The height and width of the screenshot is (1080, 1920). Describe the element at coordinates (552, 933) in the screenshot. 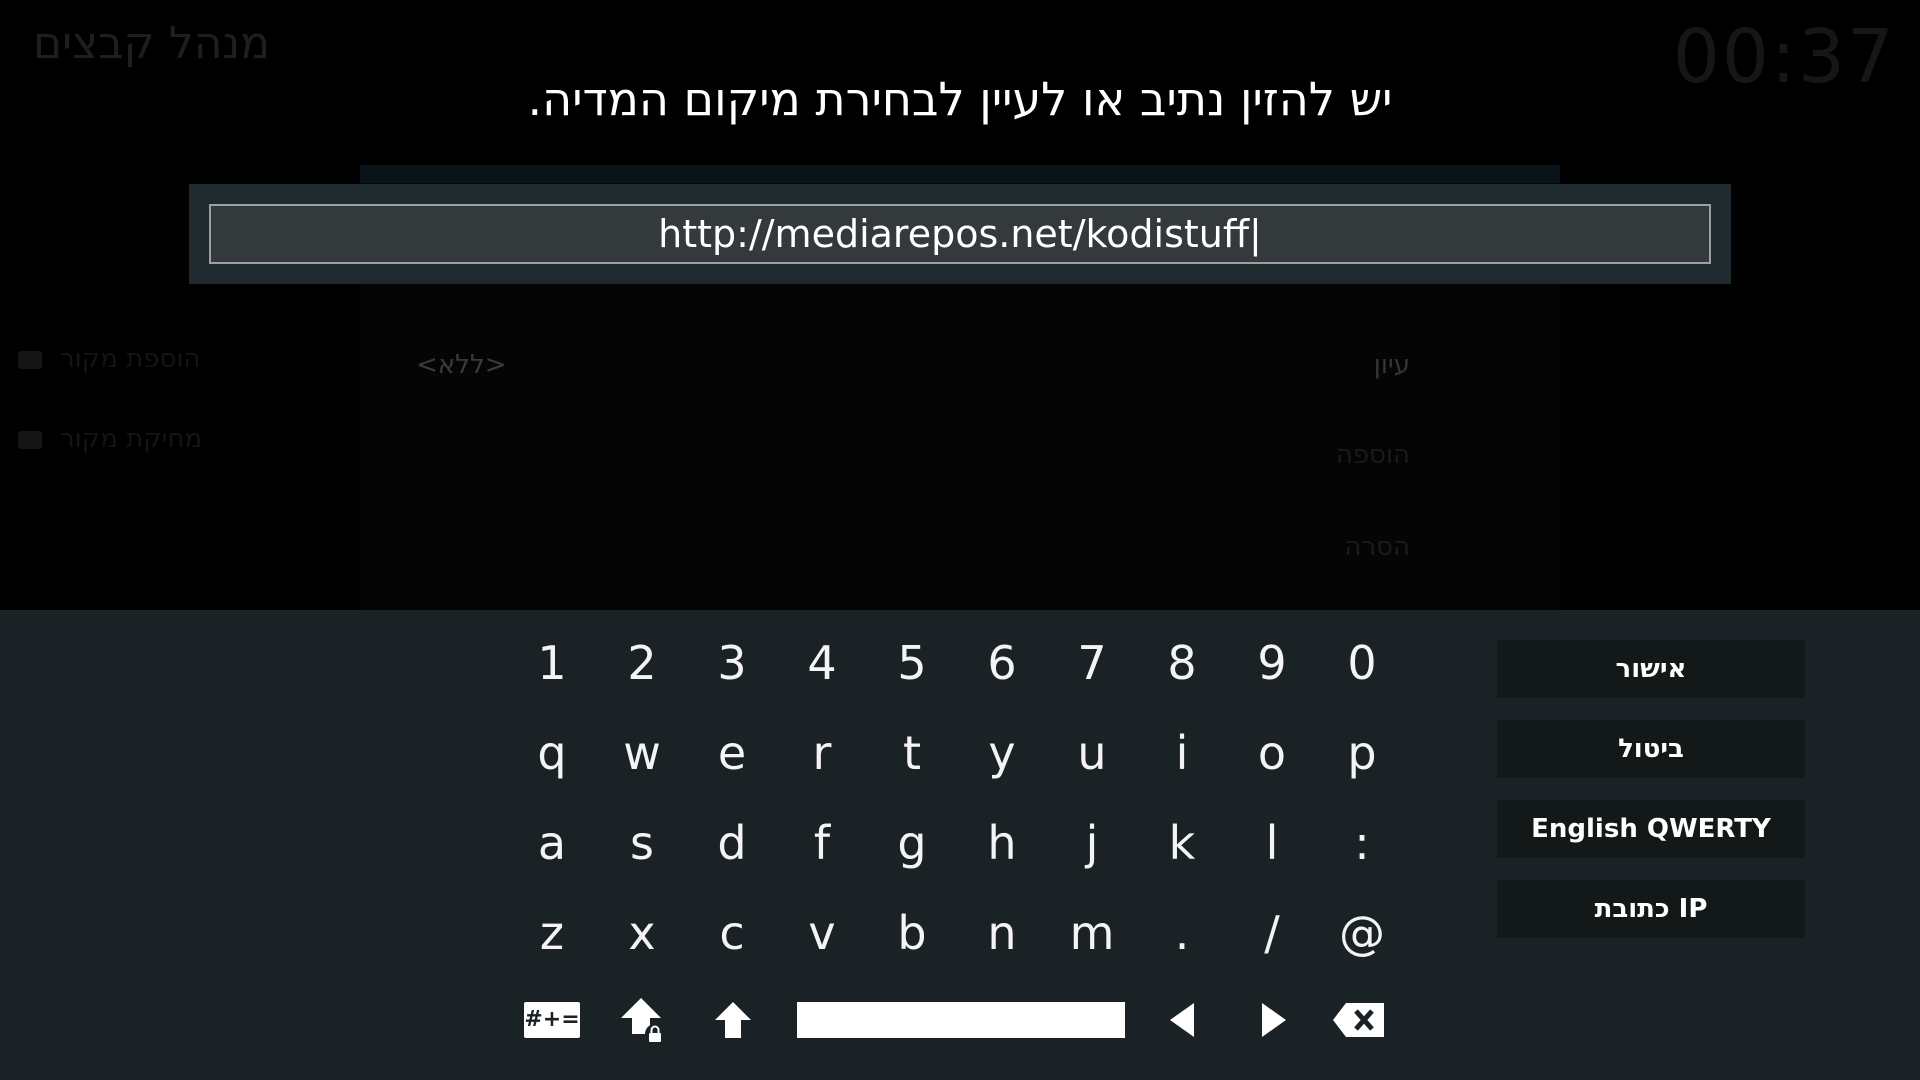

I see `key: z` at that location.